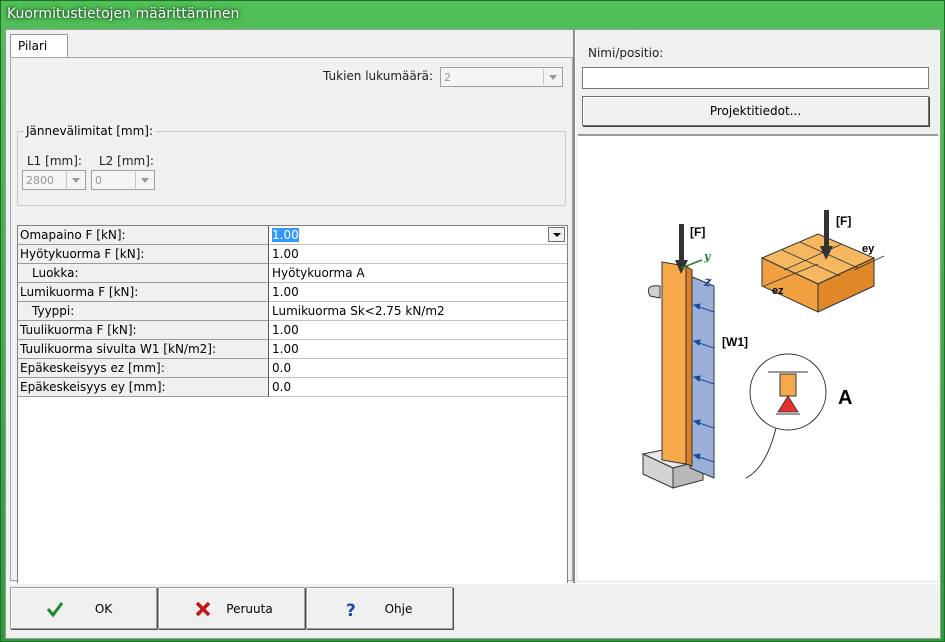  I want to click on tab-pilari: Pilari, so click(39, 46).